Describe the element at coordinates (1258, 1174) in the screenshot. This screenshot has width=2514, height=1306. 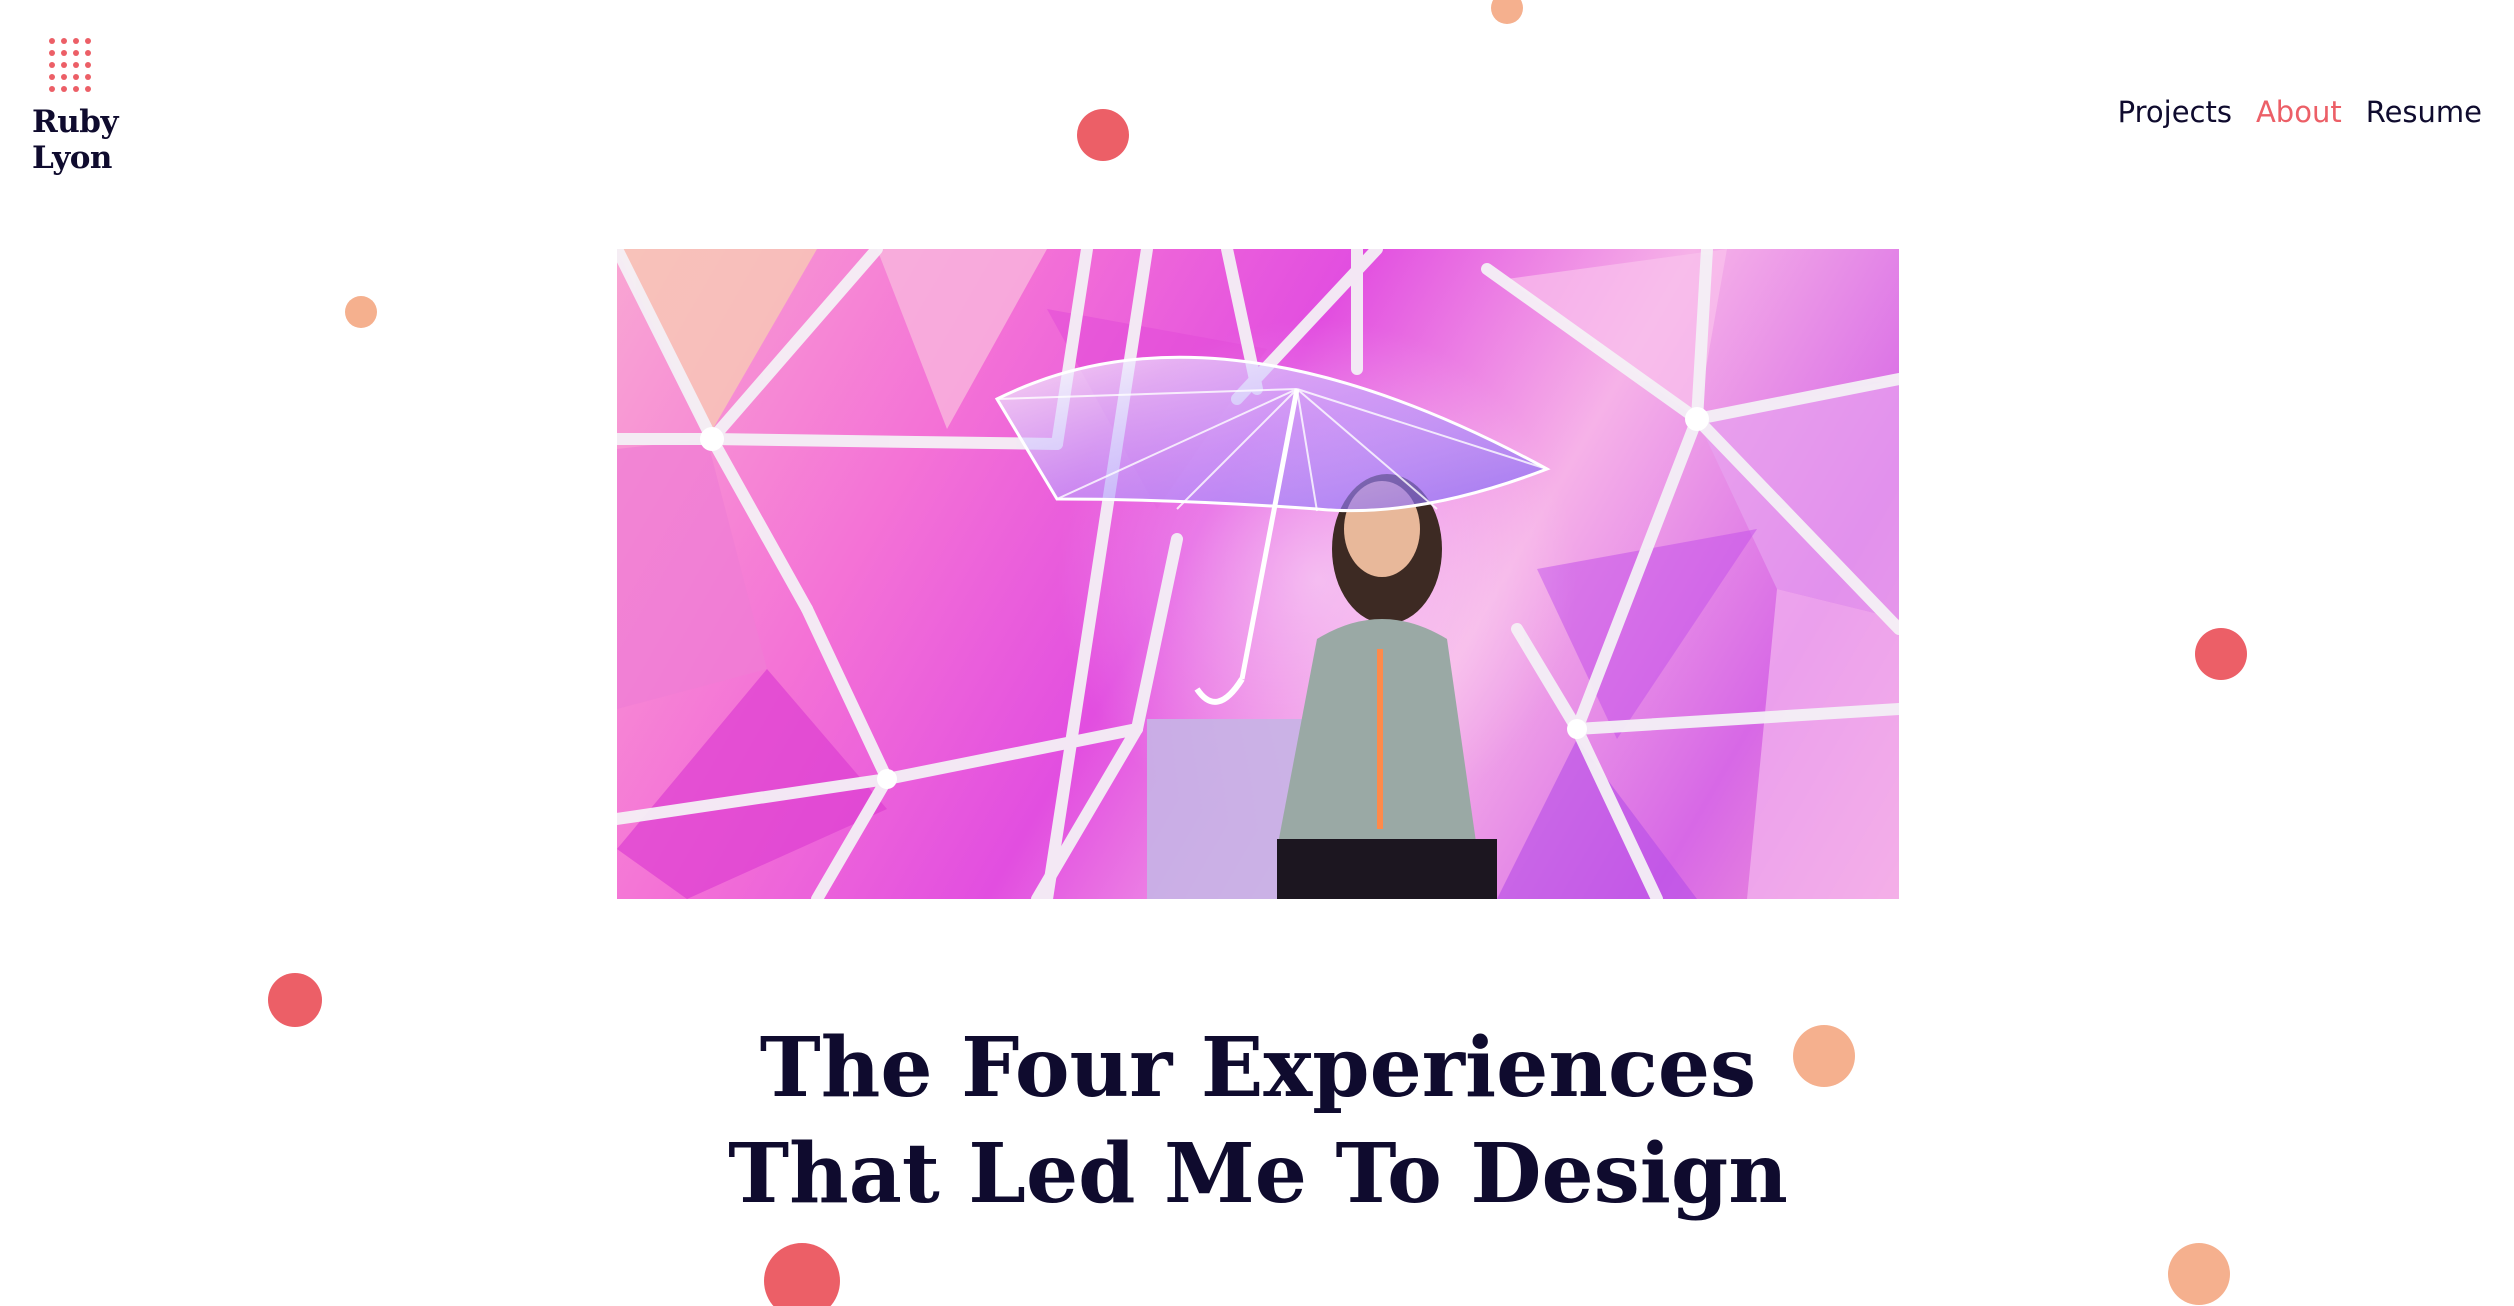
I see `title-line-2: That Led Me To Design` at that location.